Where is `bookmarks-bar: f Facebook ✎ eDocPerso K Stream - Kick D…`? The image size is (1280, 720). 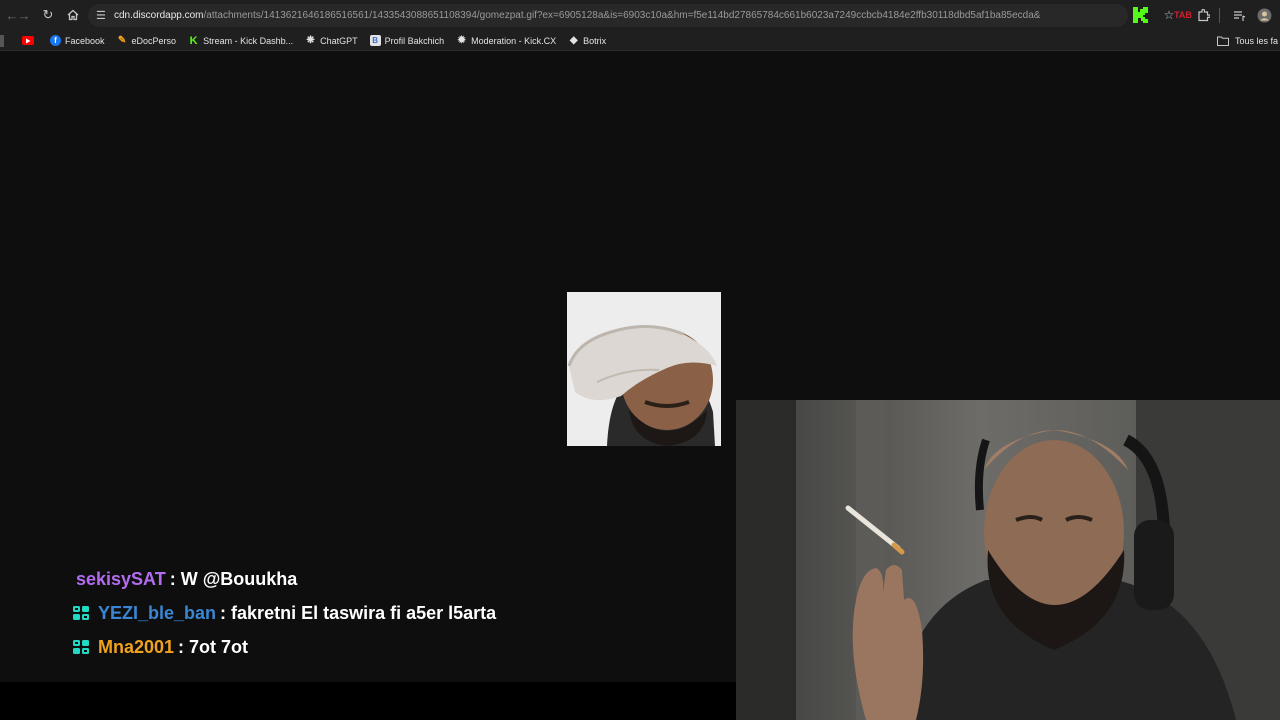 bookmarks-bar: f Facebook ✎ eDocPerso K Stream - Kick D… is located at coordinates (640, 41).